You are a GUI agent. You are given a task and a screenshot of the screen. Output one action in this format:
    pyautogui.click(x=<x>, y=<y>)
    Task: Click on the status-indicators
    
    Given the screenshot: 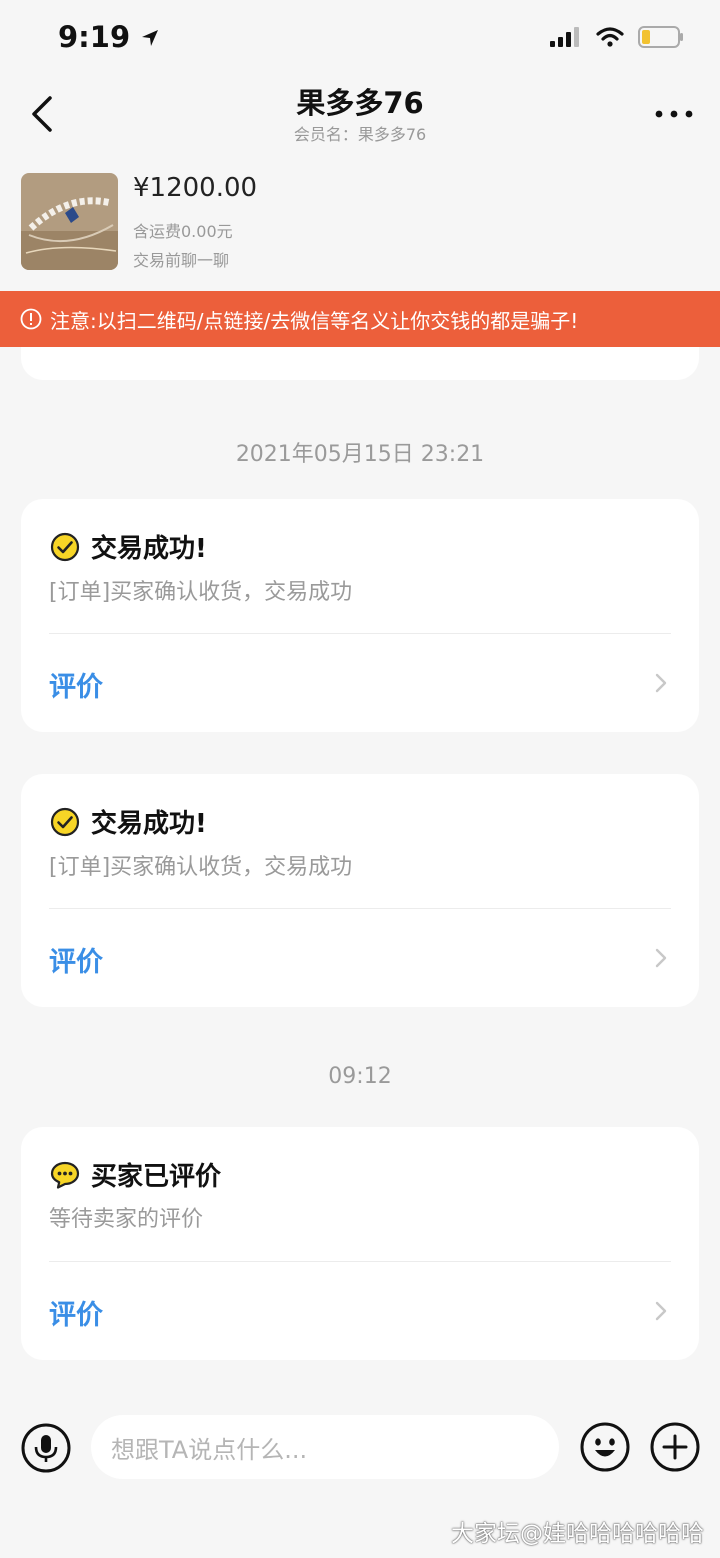 What is the action you would take?
    pyautogui.click(x=617, y=37)
    